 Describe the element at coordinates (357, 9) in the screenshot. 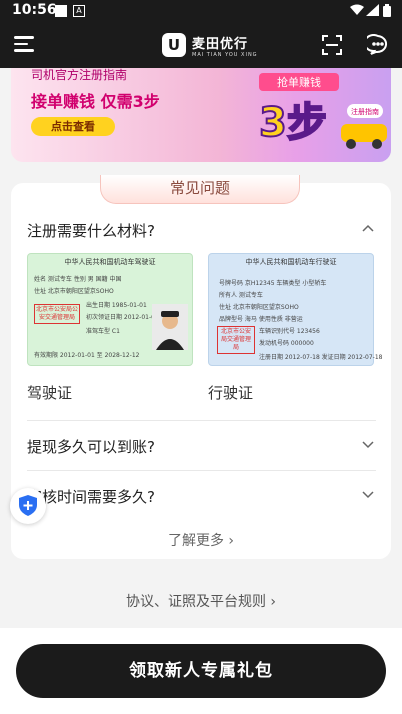

I see `wifi-icon` at that location.